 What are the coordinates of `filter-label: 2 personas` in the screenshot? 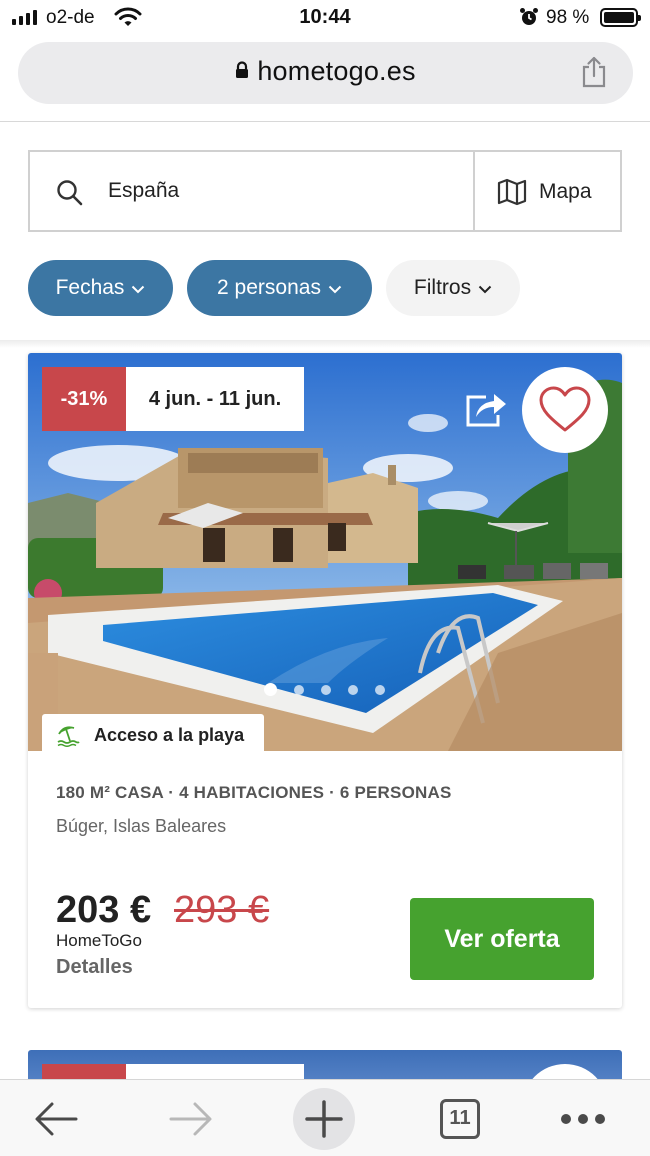 It's located at (269, 287).